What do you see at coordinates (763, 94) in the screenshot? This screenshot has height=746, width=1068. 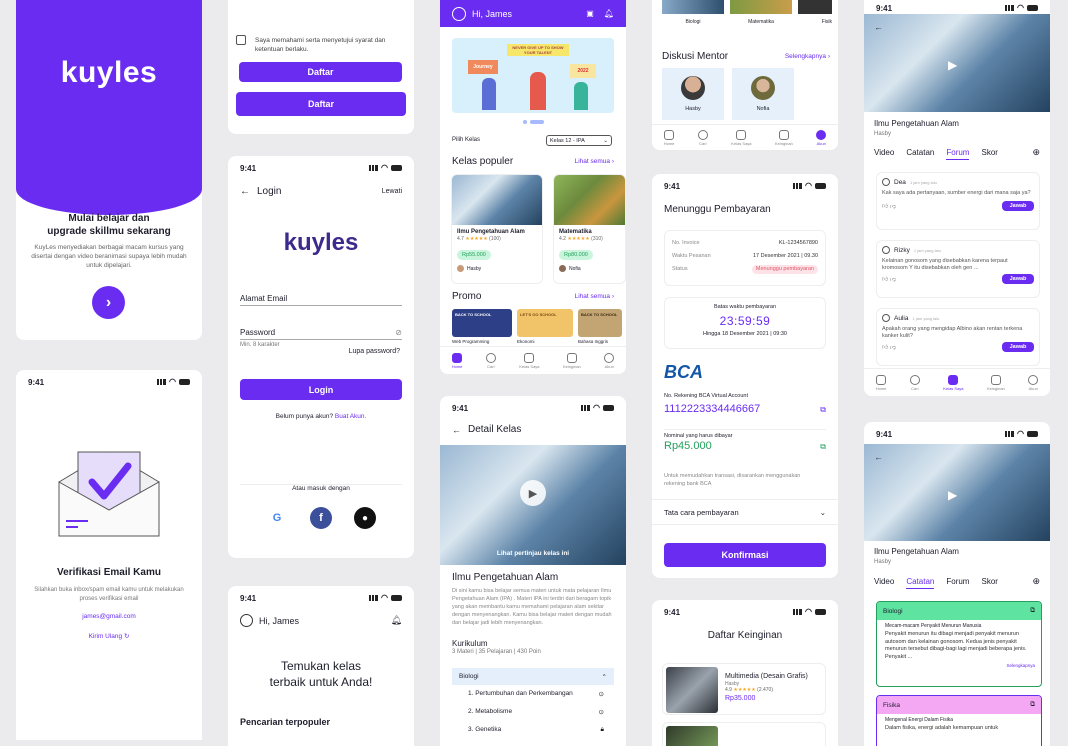 I see `mentor-card: Nofia` at bounding box center [763, 94].